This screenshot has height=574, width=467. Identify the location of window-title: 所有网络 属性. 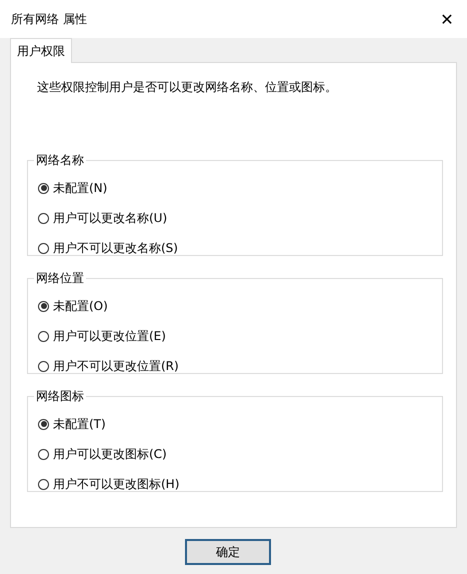
(49, 19).